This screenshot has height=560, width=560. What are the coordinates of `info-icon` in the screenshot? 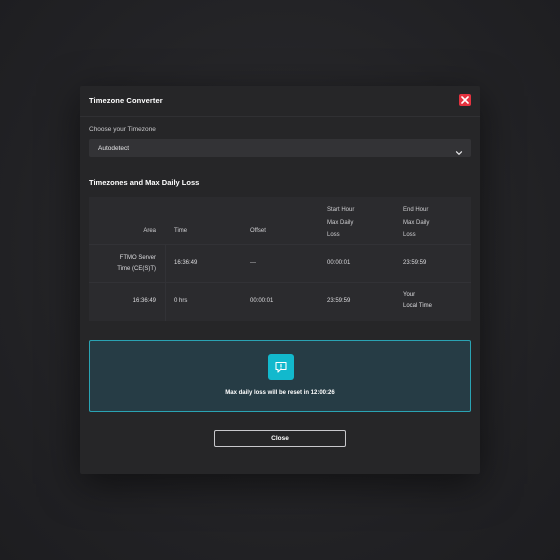 It's located at (281, 367).